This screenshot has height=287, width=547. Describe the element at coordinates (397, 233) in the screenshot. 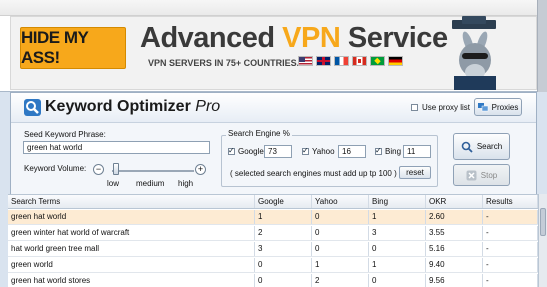

I see `cell-bing: 3` at that location.